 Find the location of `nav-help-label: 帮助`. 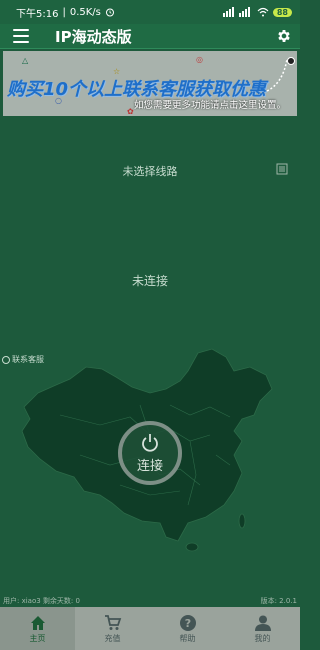

nav-help-label: 帮助 is located at coordinates (187, 638).